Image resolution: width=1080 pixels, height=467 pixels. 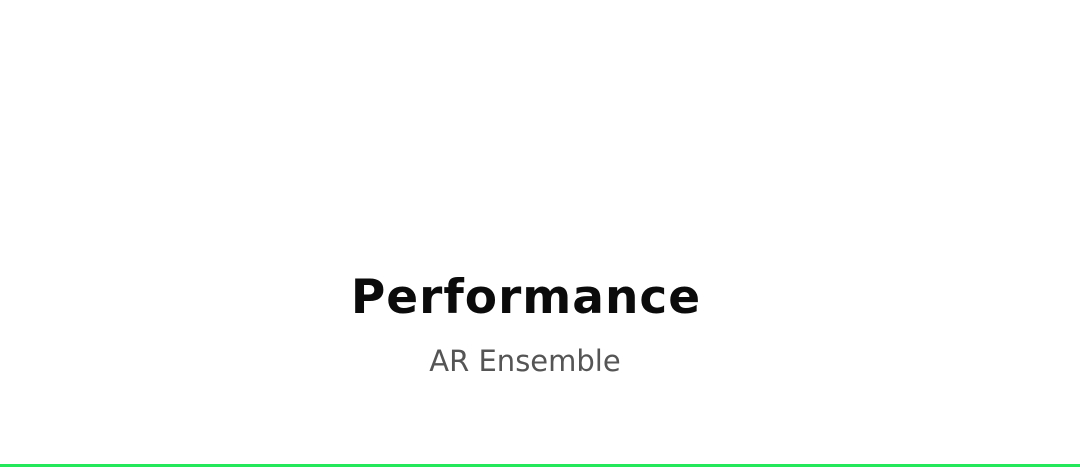 What do you see at coordinates (525, 361) in the screenshot?
I see `slide-subtitle: AR Ensemble` at bounding box center [525, 361].